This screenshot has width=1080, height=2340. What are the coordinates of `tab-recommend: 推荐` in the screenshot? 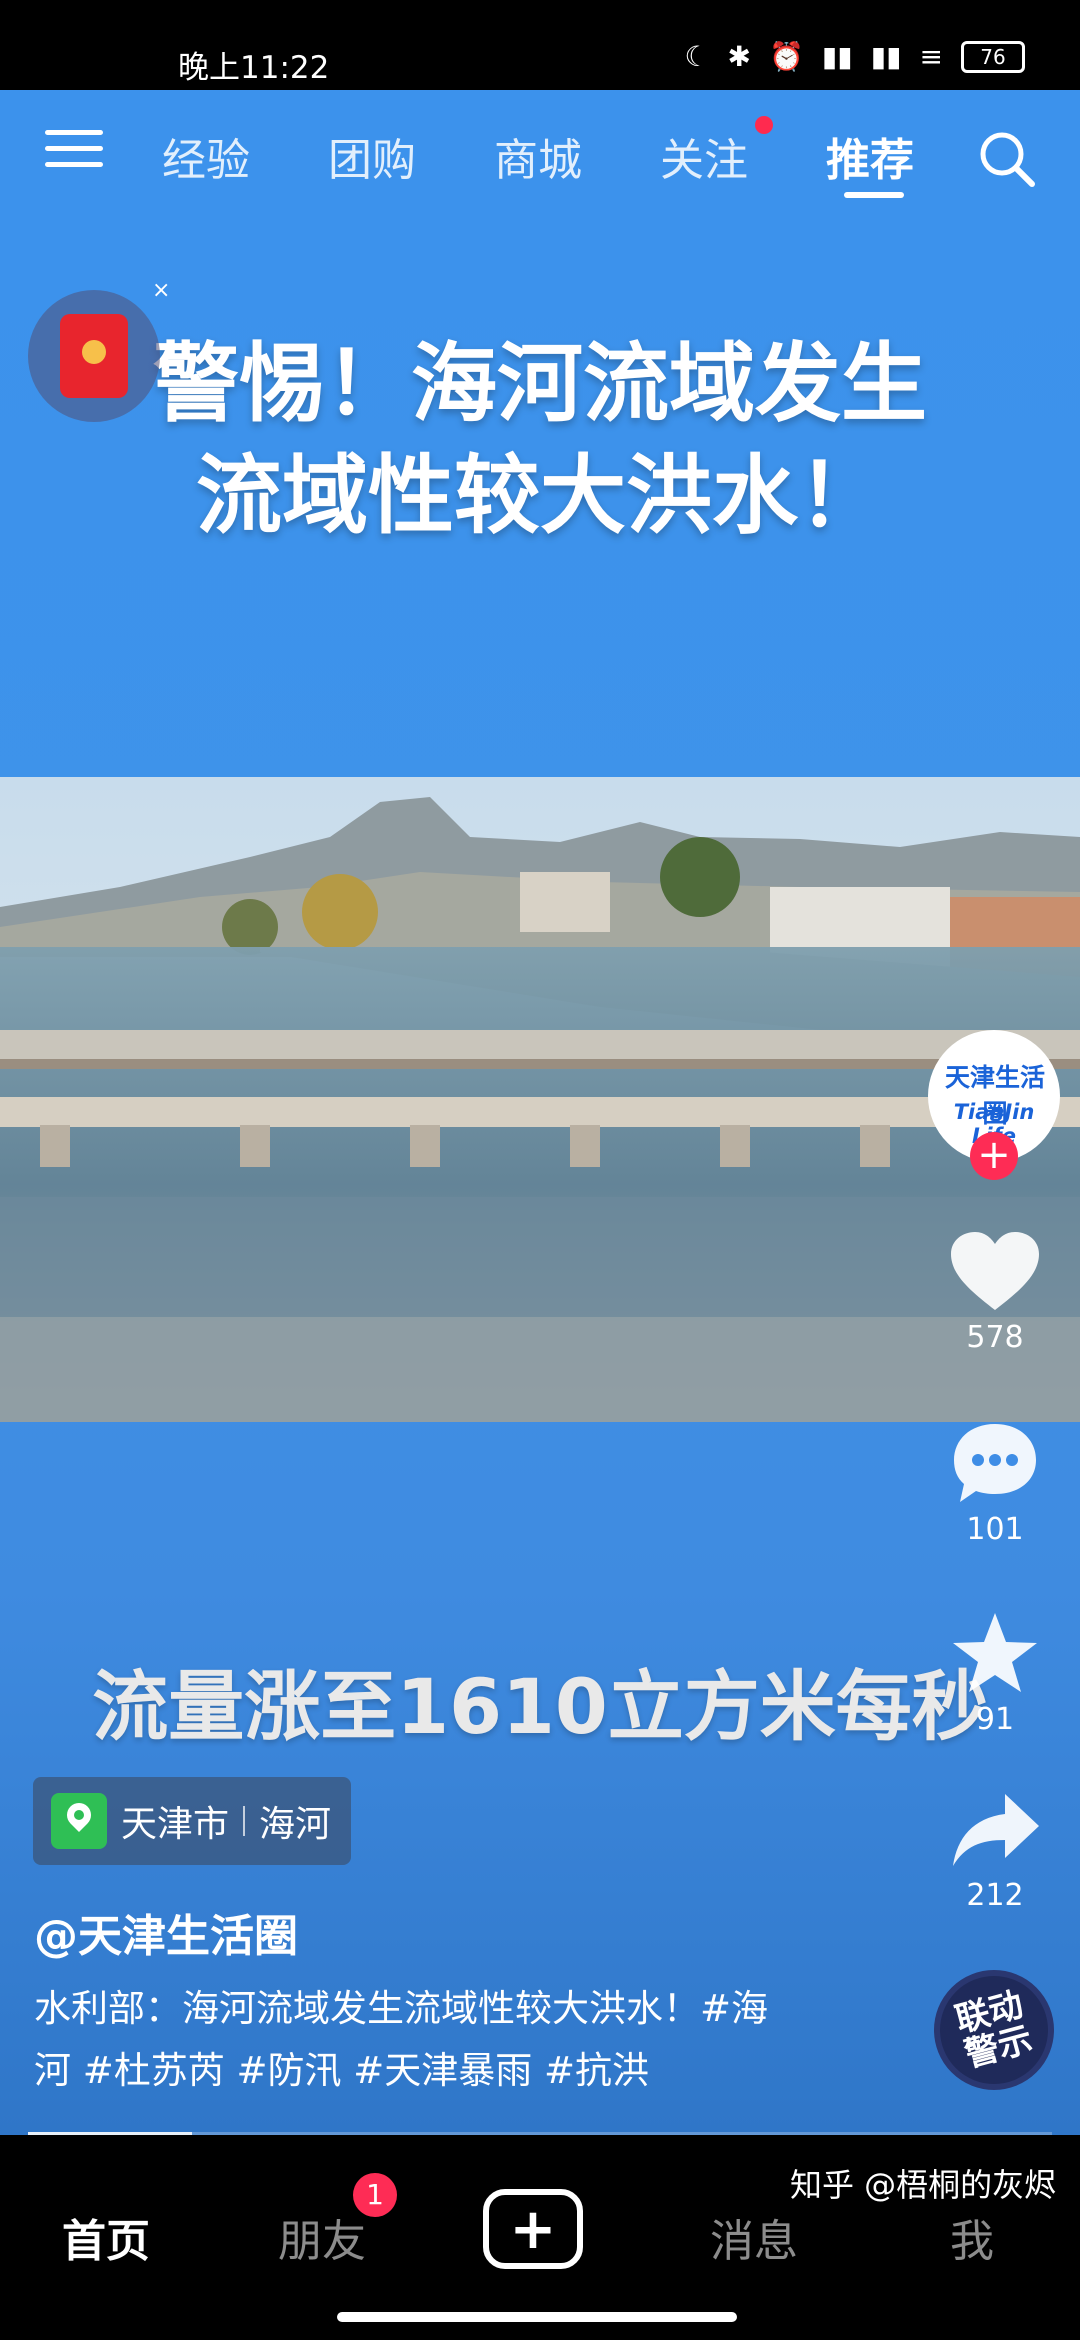 It's located at (870, 156).